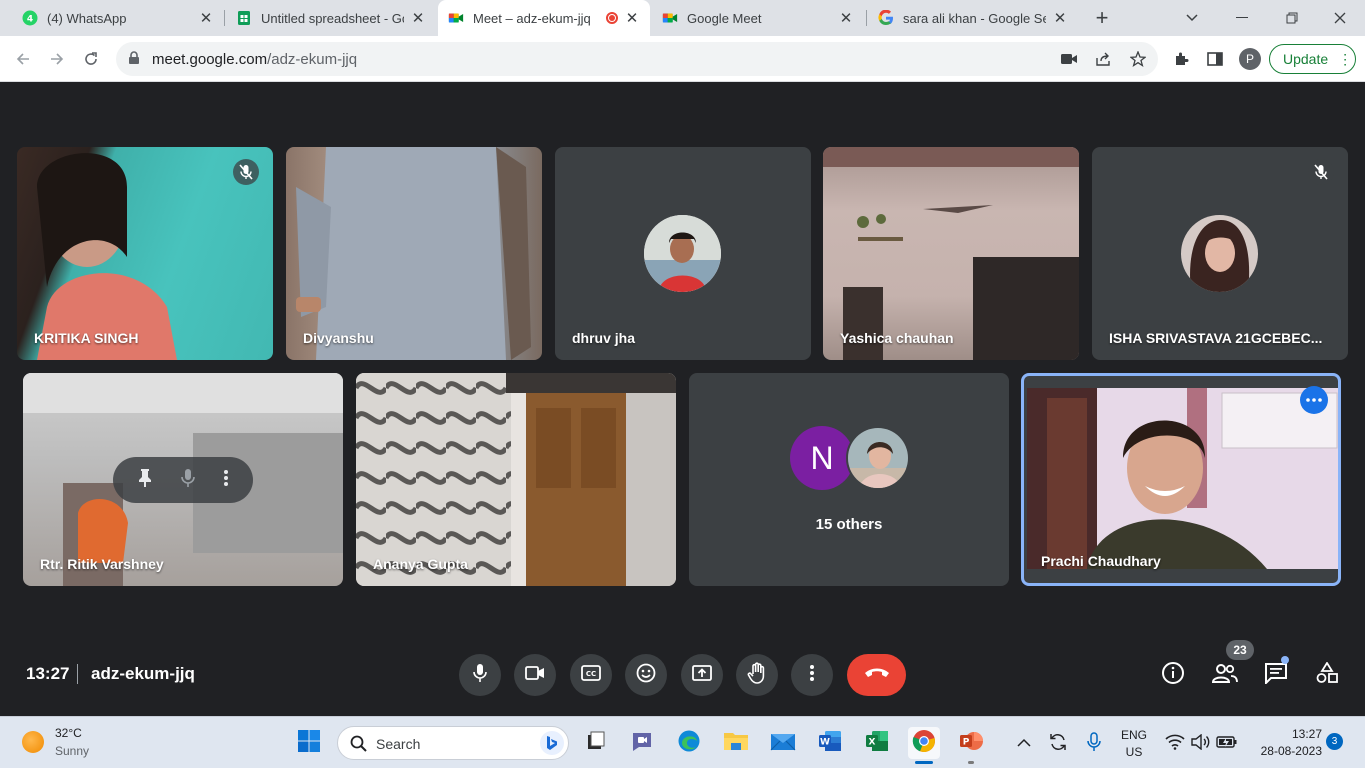 Image resolution: width=1365 pixels, height=768 pixels. What do you see at coordinates (244, 18) in the screenshot?
I see `sheets-icon` at bounding box center [244, 18].